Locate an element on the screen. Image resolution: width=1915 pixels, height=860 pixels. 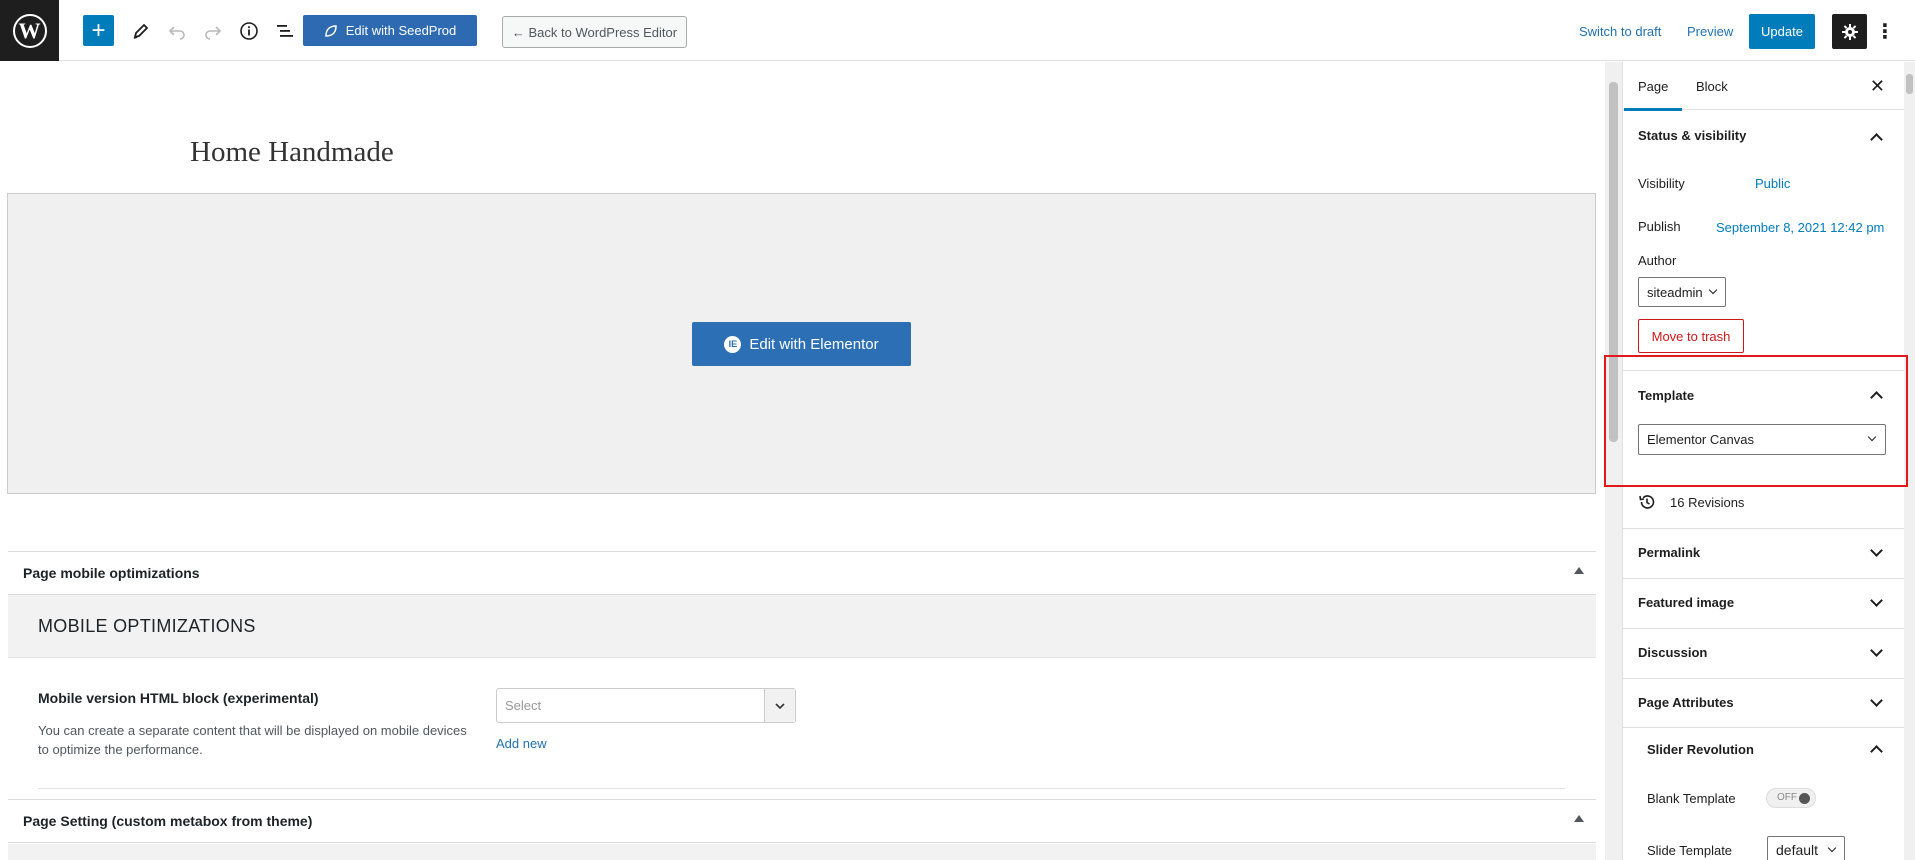
elementor-logo-icon: IE is located at coordinates (733, 344).